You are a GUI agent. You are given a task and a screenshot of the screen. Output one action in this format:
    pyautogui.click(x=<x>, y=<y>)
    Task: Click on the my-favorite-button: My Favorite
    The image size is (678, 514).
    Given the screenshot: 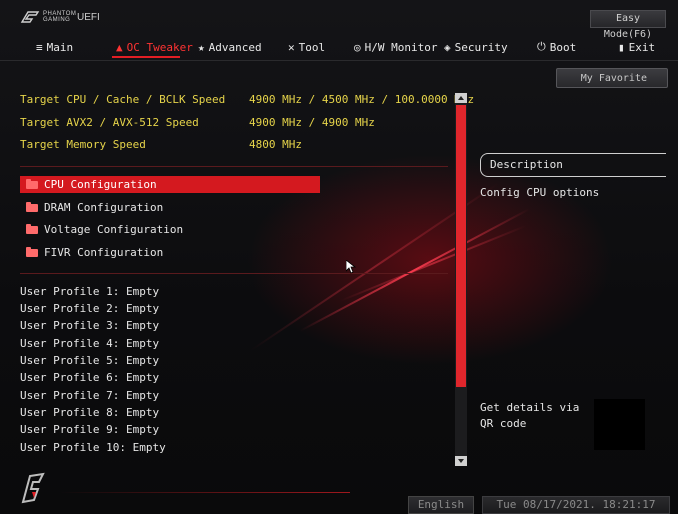 What is the action you would take?
    pyautogui.click(x=612, y=78)
    